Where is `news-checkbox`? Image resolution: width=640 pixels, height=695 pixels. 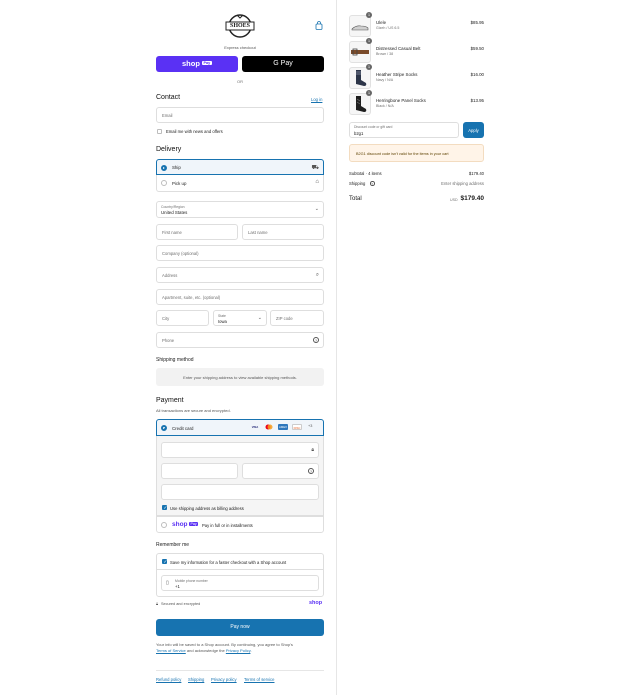
news-checkbox is located at coordinates (159, 131).